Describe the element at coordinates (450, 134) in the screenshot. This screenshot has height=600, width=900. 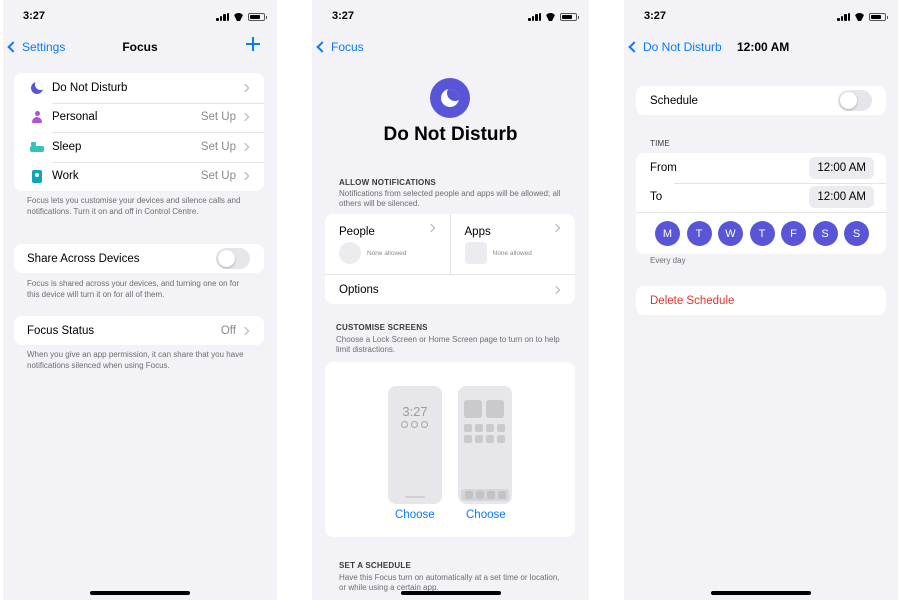
I see `focus-title: Do Not Disturb` at that location.